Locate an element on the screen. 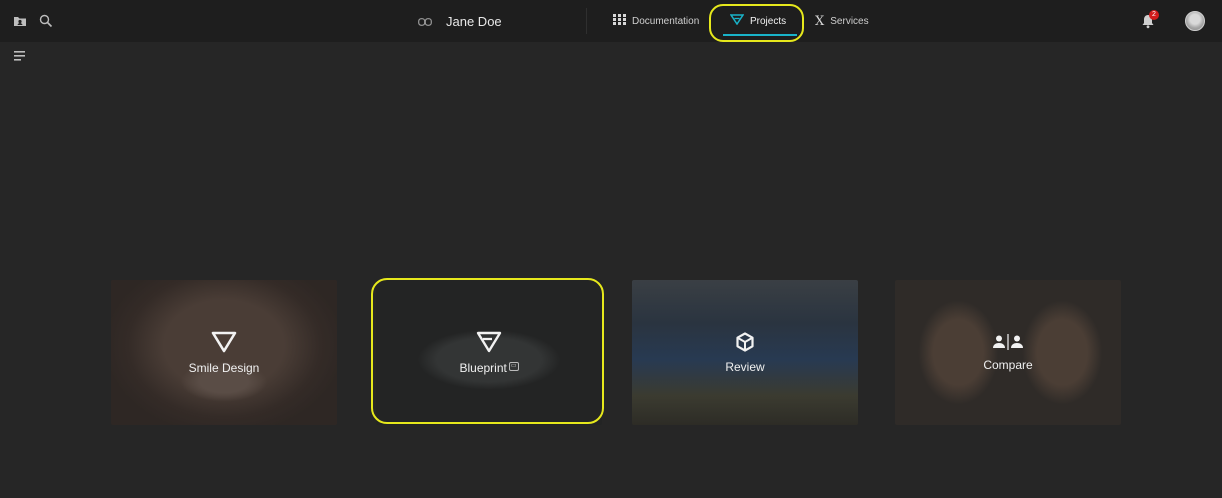 The width and height of the screenshot is (1222, 498). header-divider is located at coordinates (586, 21).